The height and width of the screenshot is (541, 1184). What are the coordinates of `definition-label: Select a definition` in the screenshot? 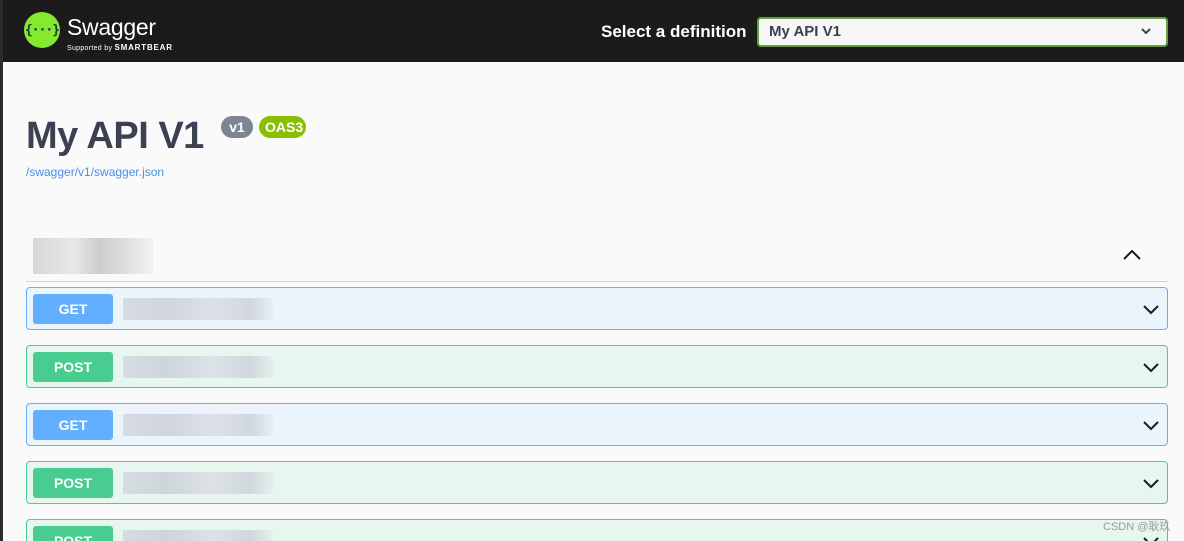 It's located at (674, 31).